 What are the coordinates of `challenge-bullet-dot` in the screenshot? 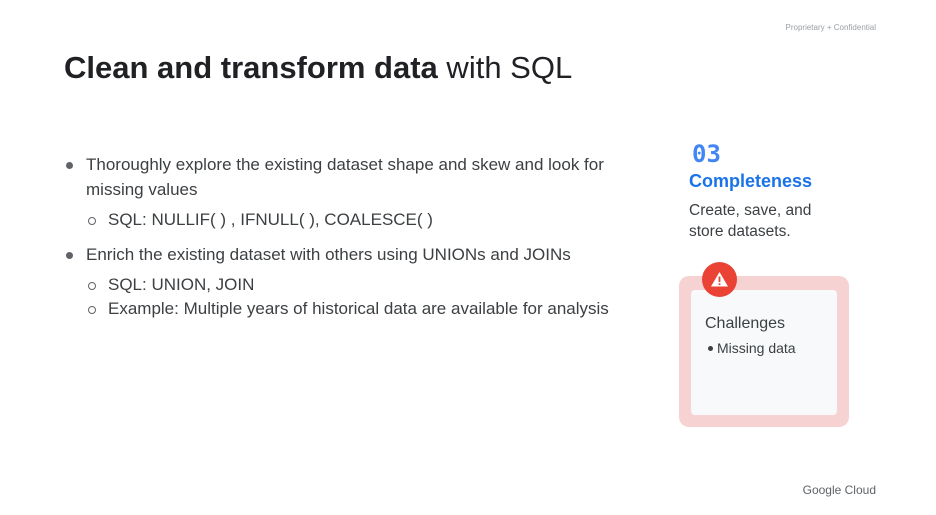 It's located at (710, 348).